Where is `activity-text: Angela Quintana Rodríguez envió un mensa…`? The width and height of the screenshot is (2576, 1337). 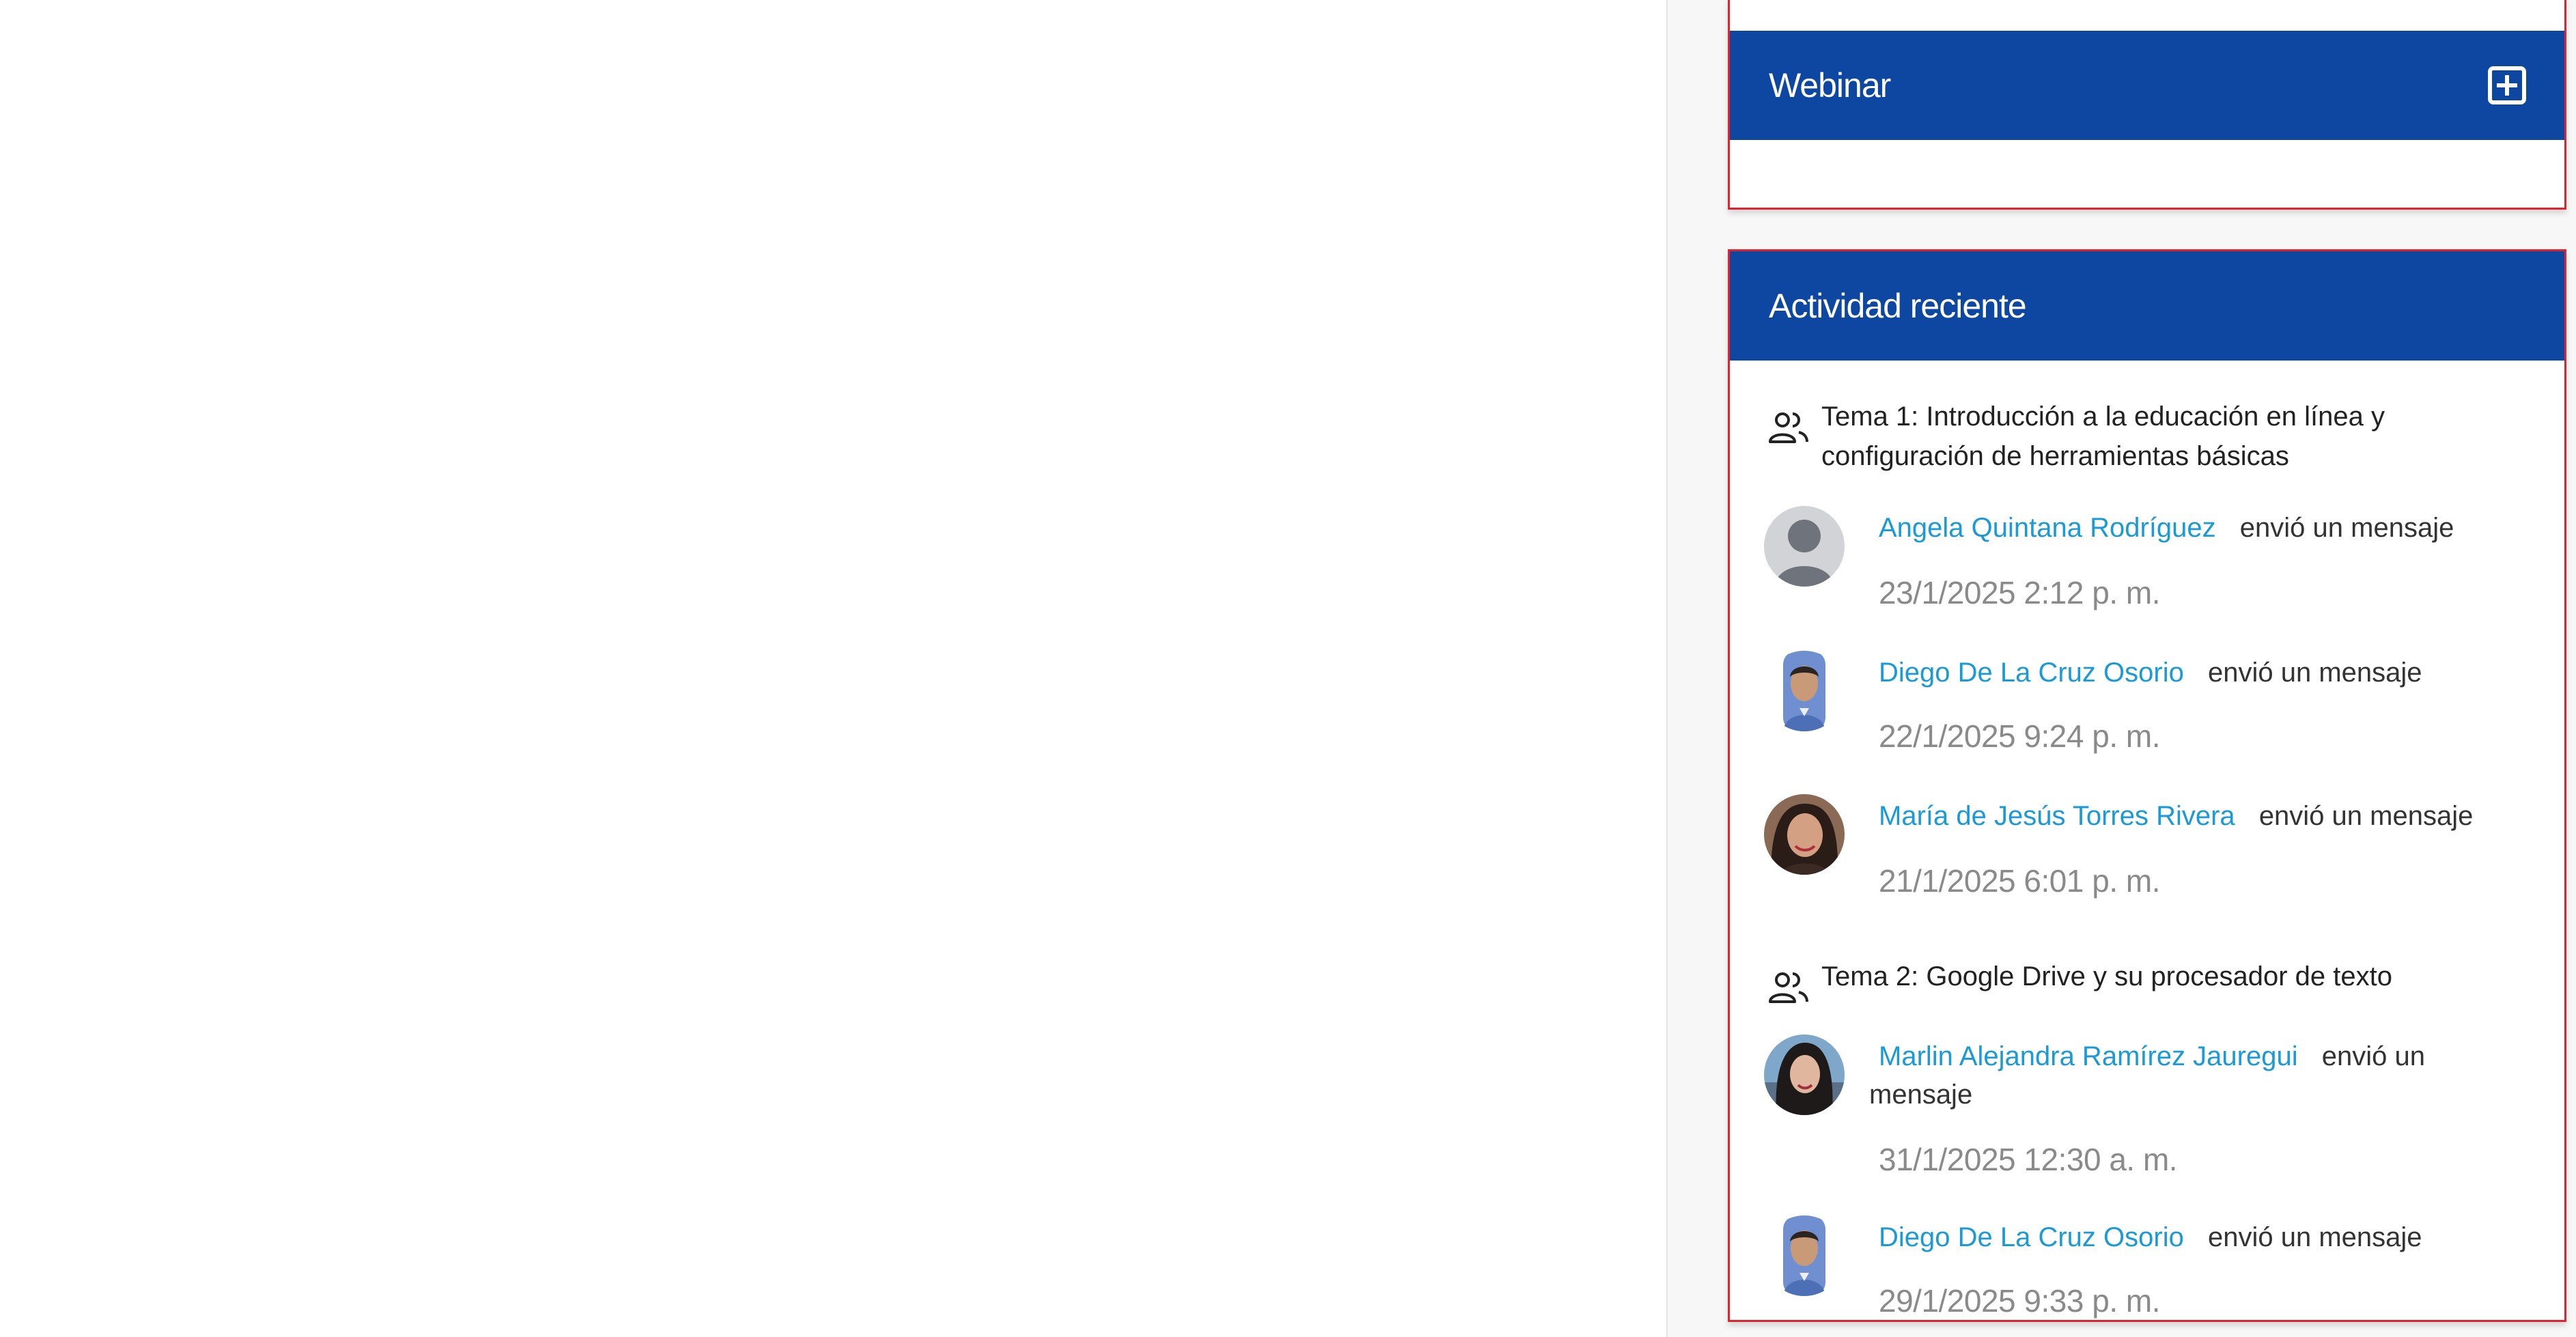
activity-text: Angela Quintana Rodríguez envió un mensa… is located at coordinates (2196, 528).